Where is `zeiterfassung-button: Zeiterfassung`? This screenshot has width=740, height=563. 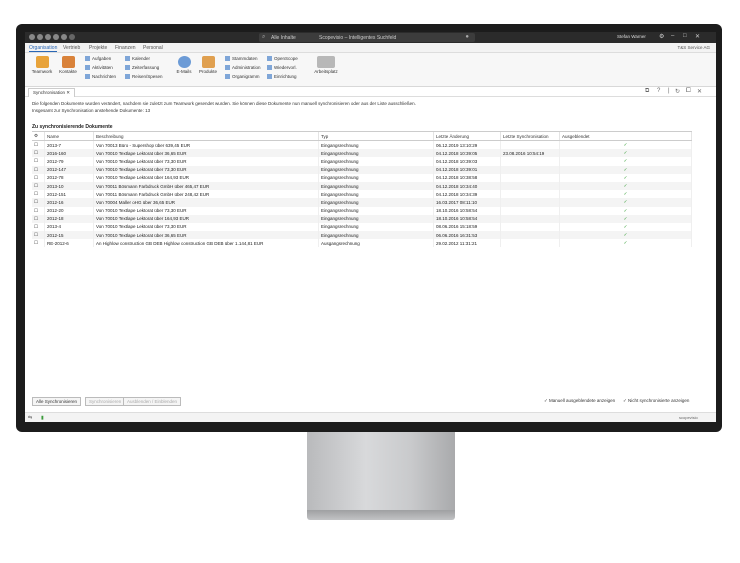
zeiterfassung-button: Zeiterfassung is located at coordinates (142, 67).